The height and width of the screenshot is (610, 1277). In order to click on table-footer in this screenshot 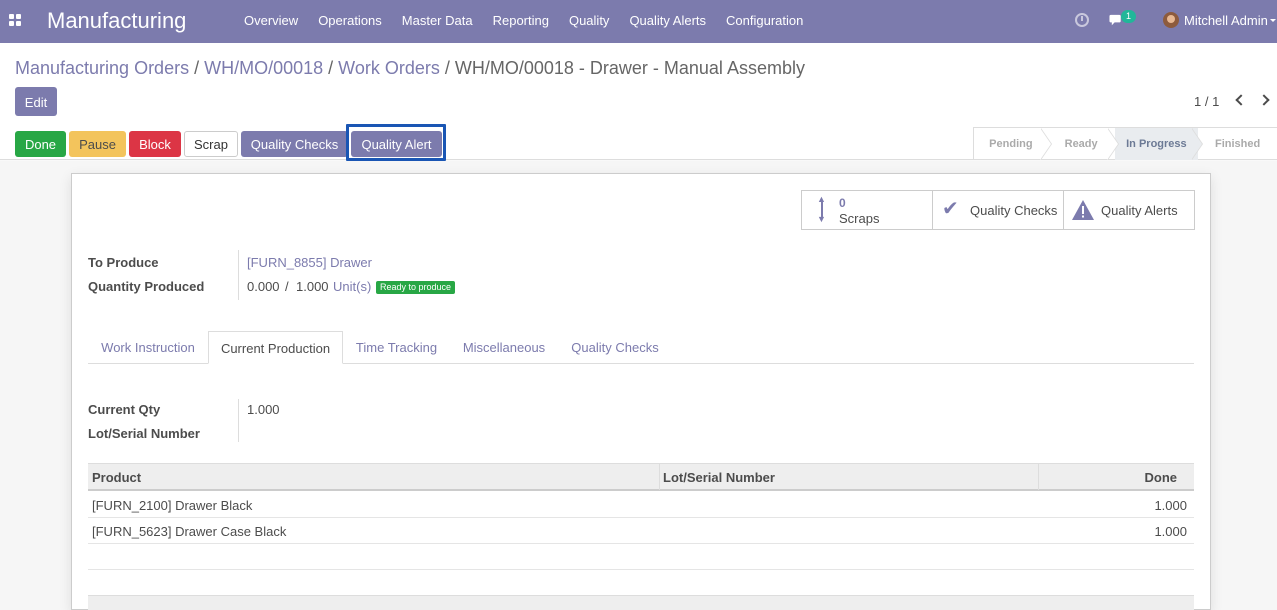, I will do `click(641, 602)`.